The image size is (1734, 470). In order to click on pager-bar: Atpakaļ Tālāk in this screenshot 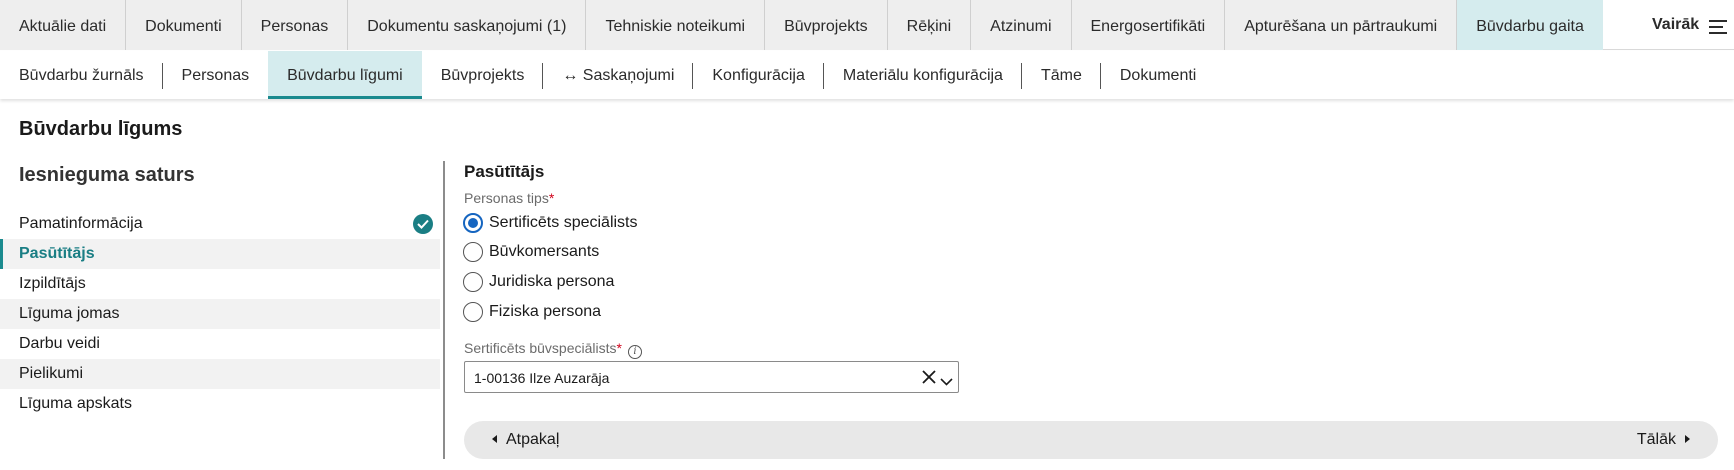, I will do `click(1091, 440)`.